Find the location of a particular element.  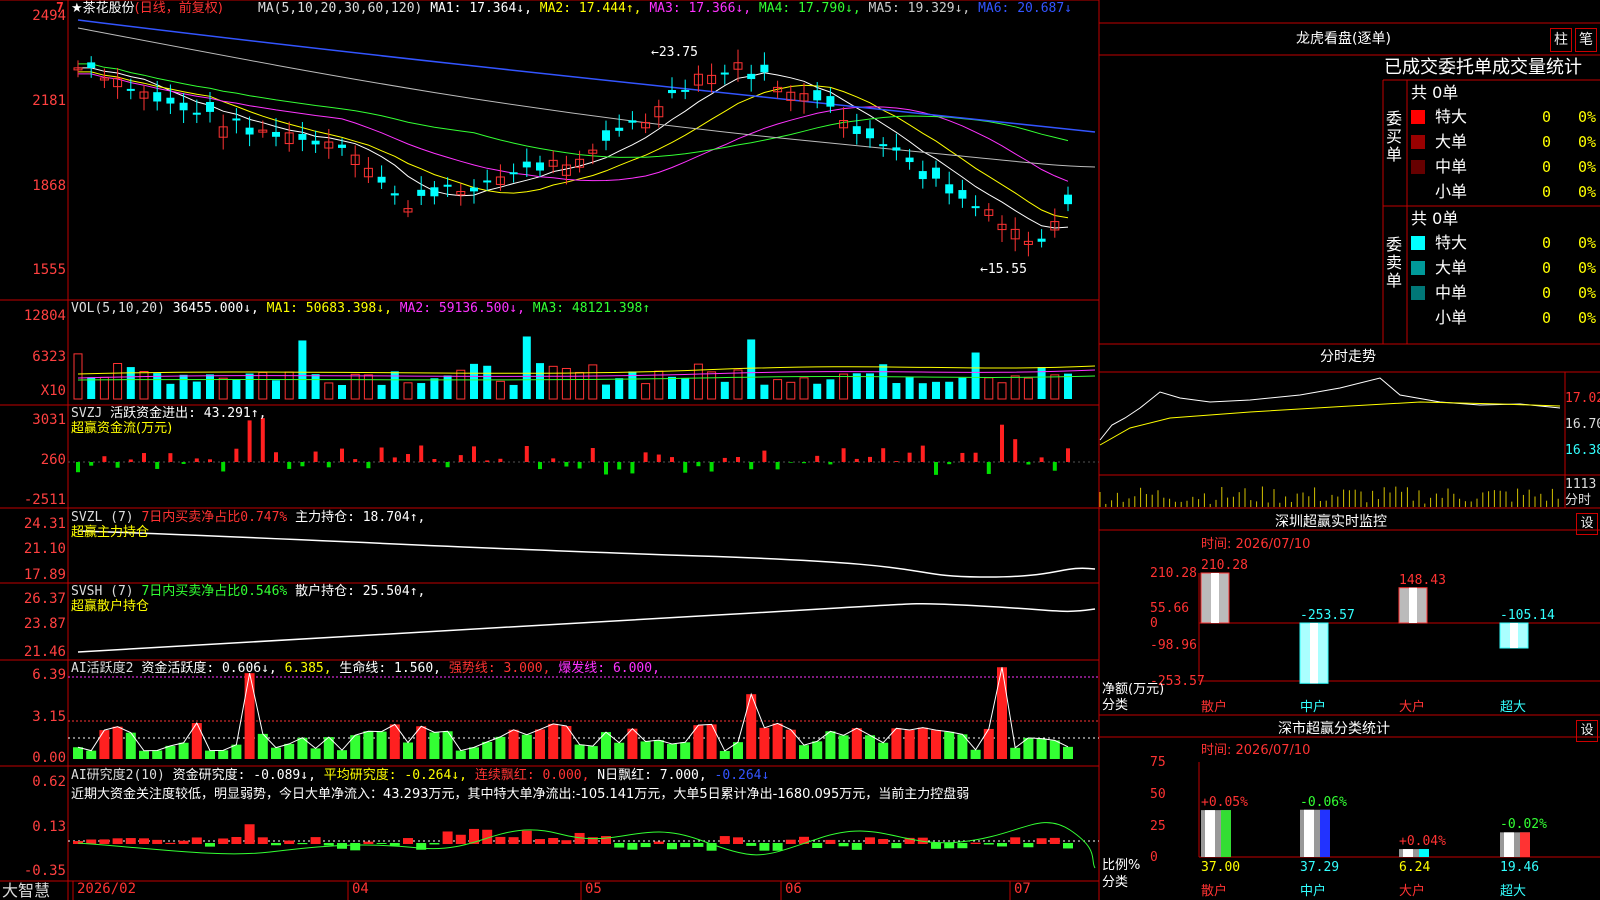

svsh-subtitle: 超赢散户持仓 is located at coordinates (110, 606).